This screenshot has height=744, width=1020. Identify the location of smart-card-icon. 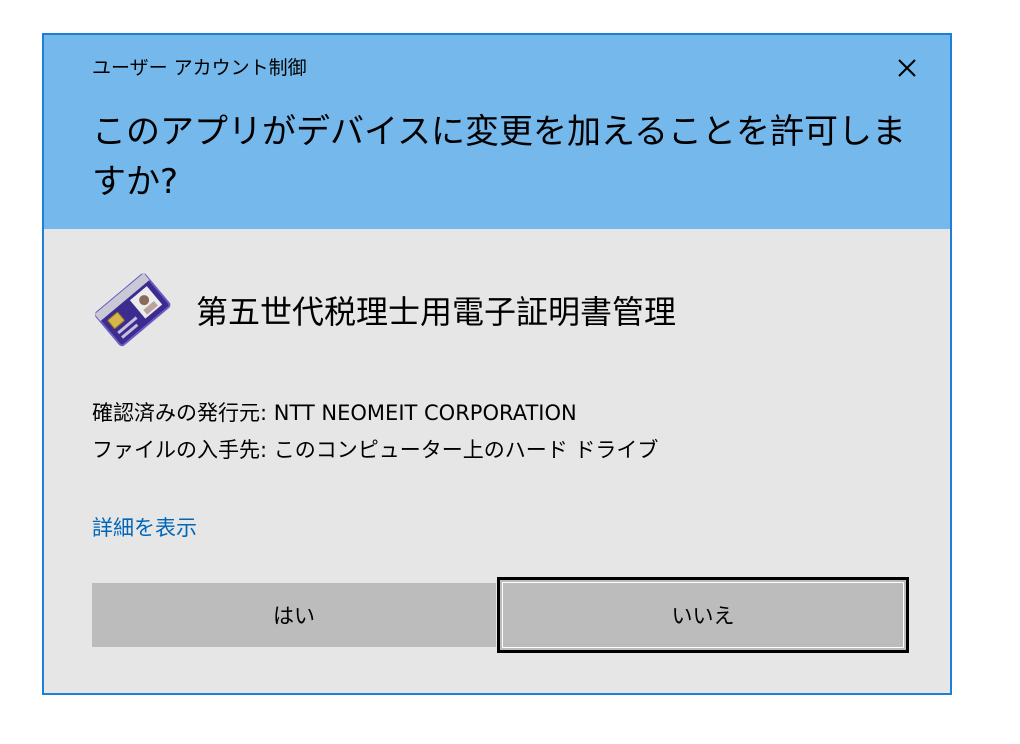
(132, 309).